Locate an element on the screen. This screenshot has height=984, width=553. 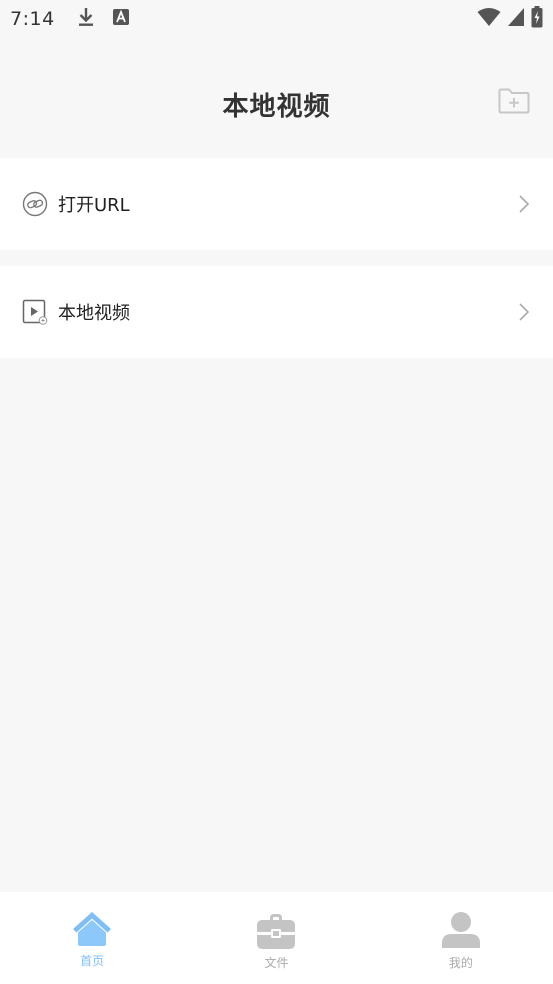
home-icon is located at coordinates (92, 931).